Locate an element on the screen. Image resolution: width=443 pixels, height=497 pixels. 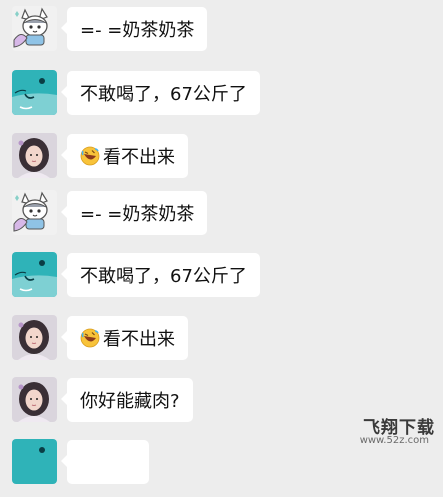
message-bubble is located at coordinates (105, 462).